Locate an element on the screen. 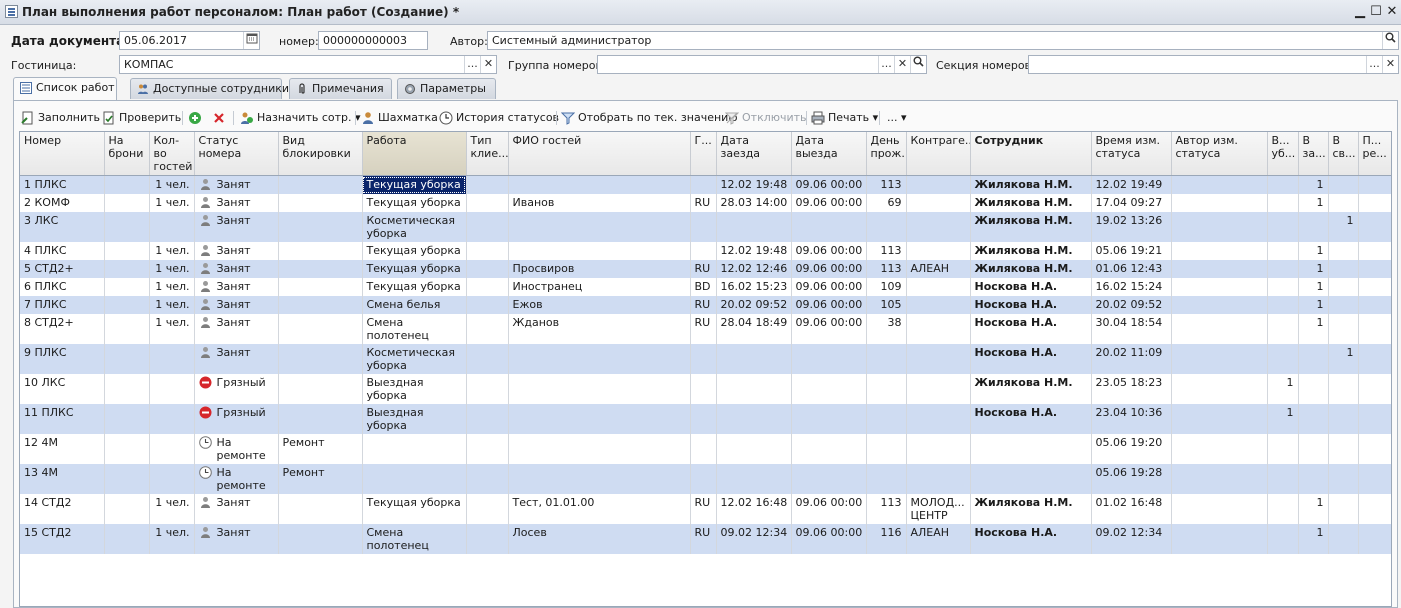 The image size is (1401, 608). room-section-clear-icon: ✕ is located at coordinates (1390, 64).